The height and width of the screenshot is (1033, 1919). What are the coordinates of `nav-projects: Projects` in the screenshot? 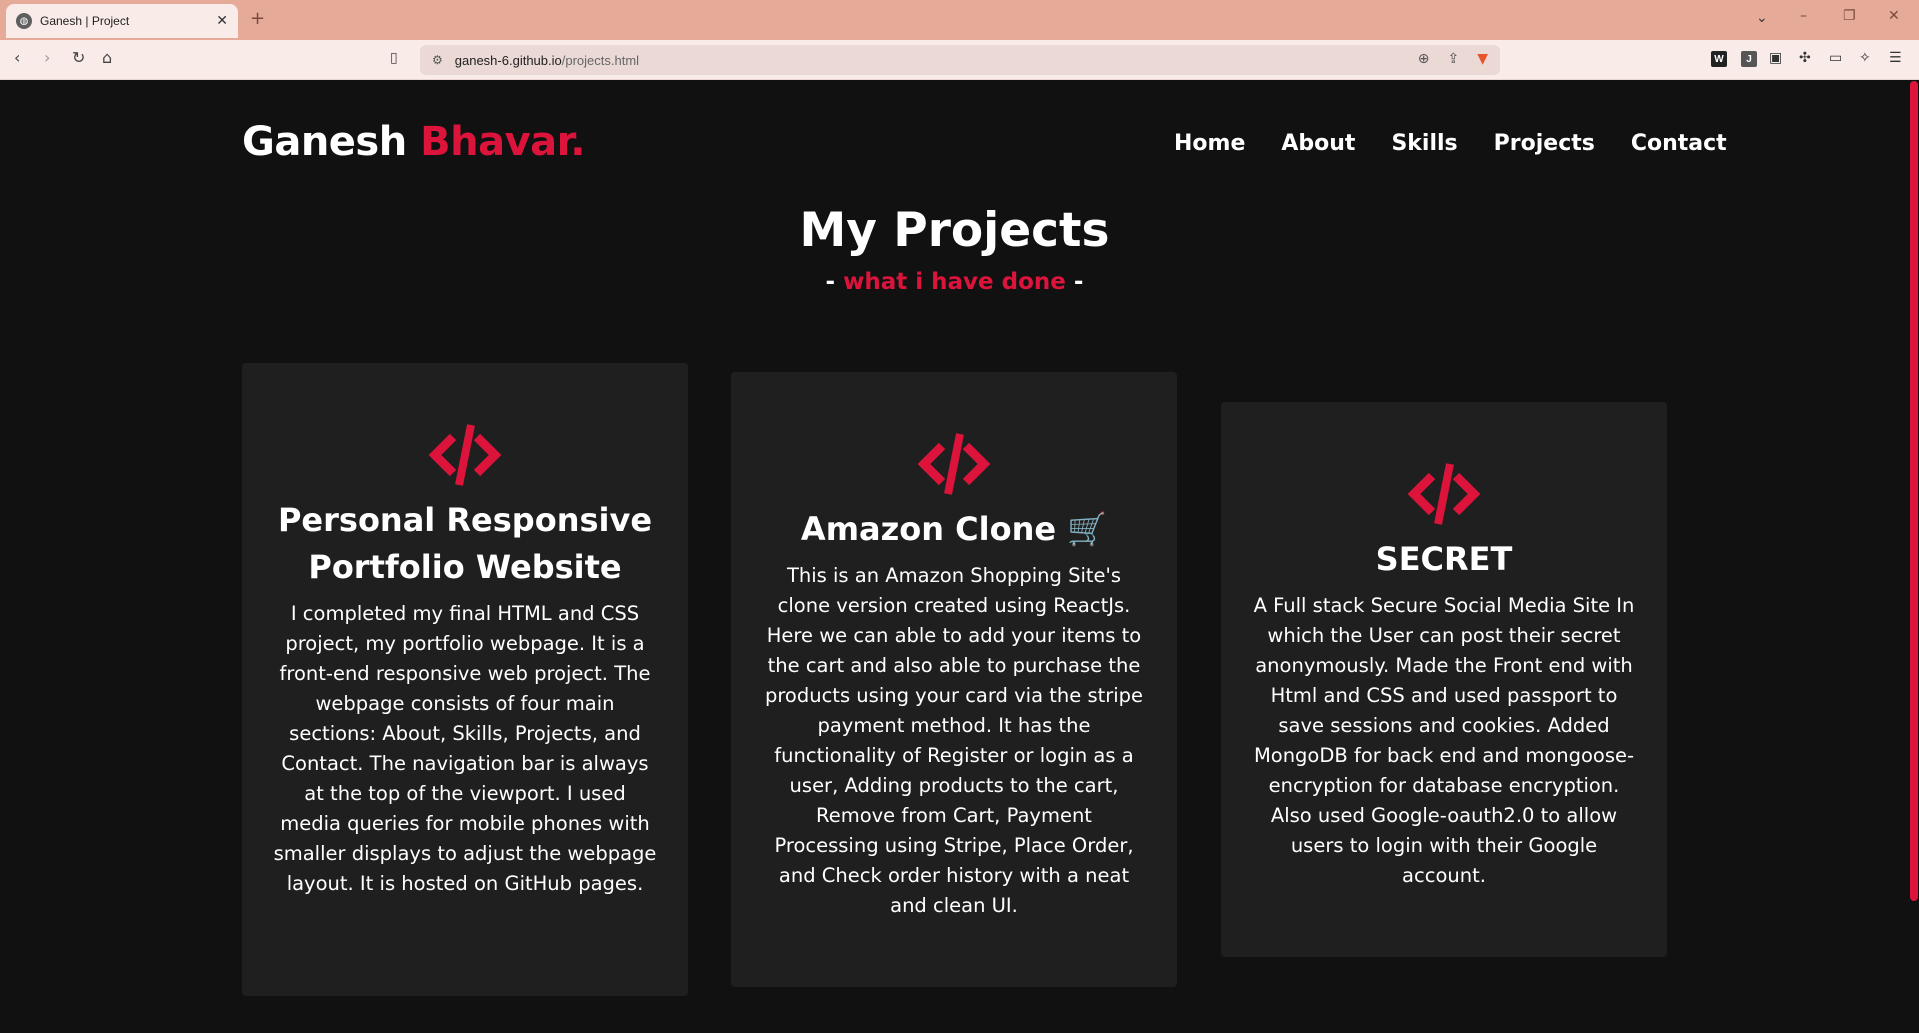 It's located at (1544, 143).